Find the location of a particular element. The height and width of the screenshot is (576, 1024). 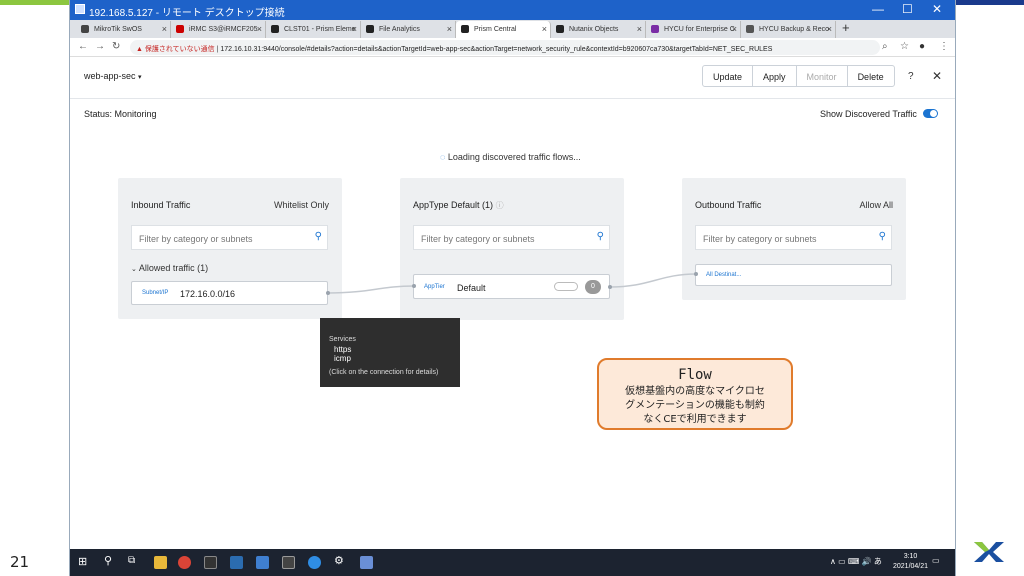

tab-hycu-enterprise: HYCU for Enterprise C × is located at coordinates (693, 29).